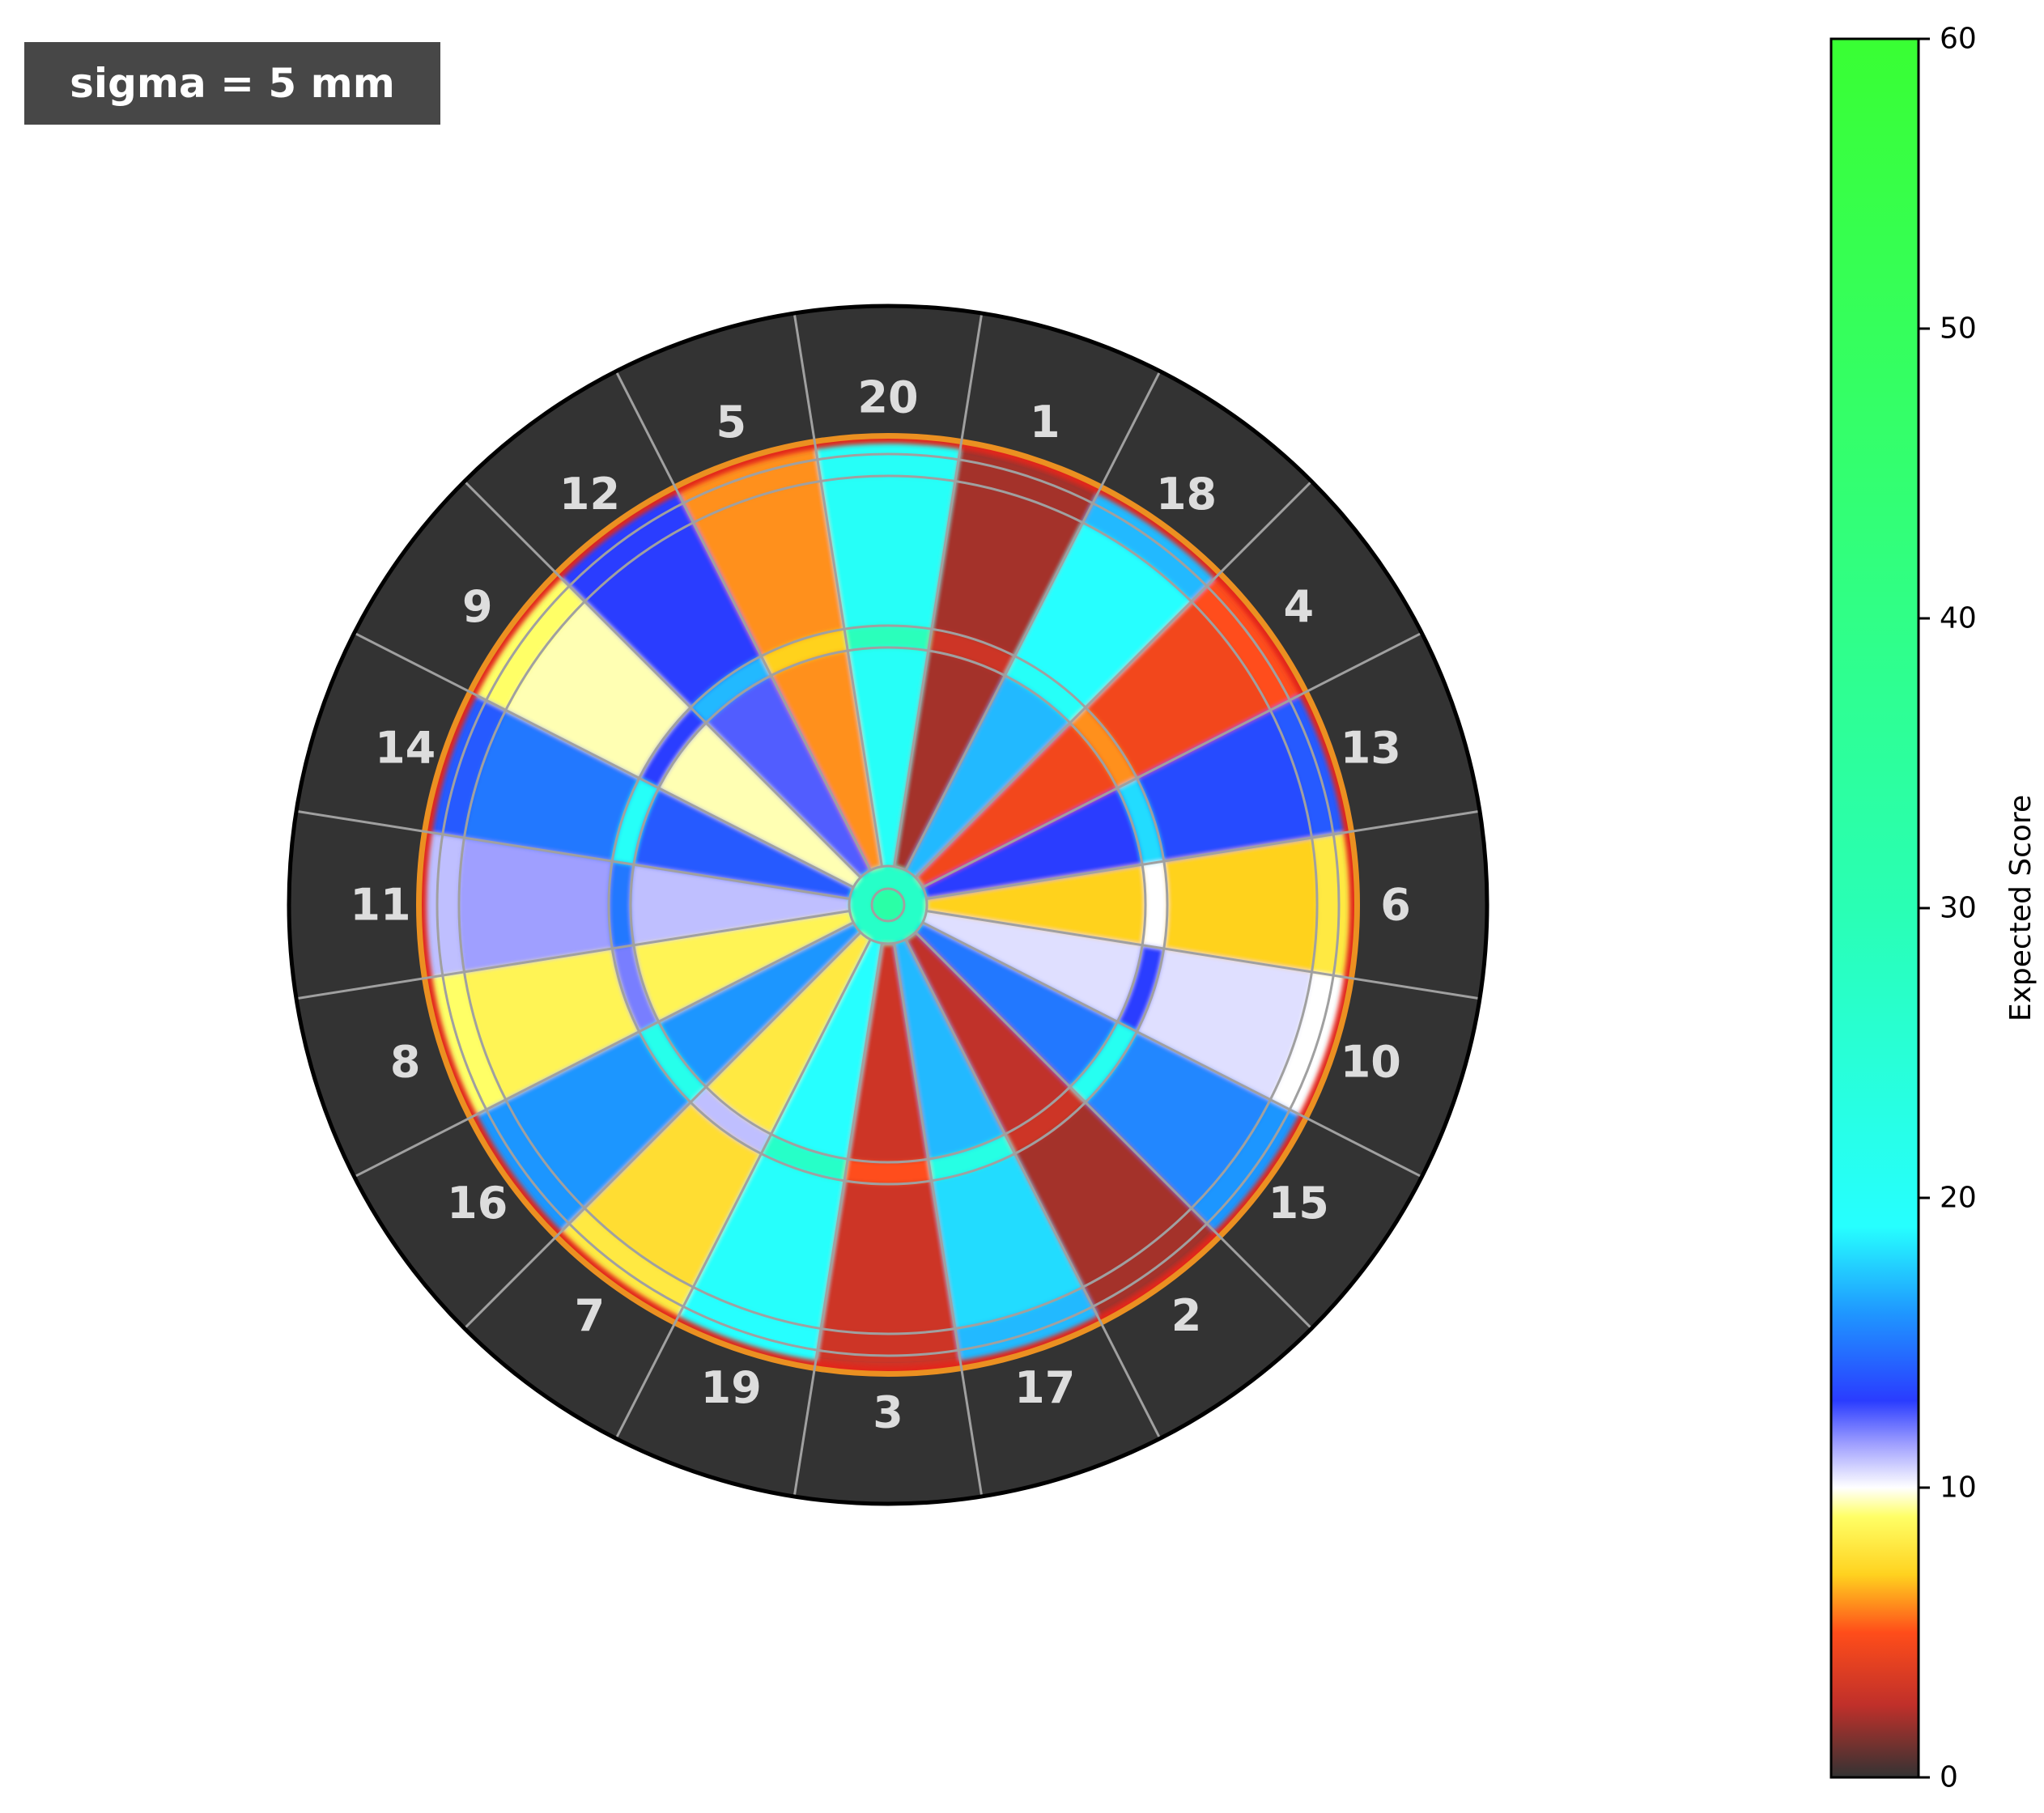 The width and height of the screenshot is (2044, 1813). I want to click on colorbar-tick-label: 10, so click(1958, 1488).